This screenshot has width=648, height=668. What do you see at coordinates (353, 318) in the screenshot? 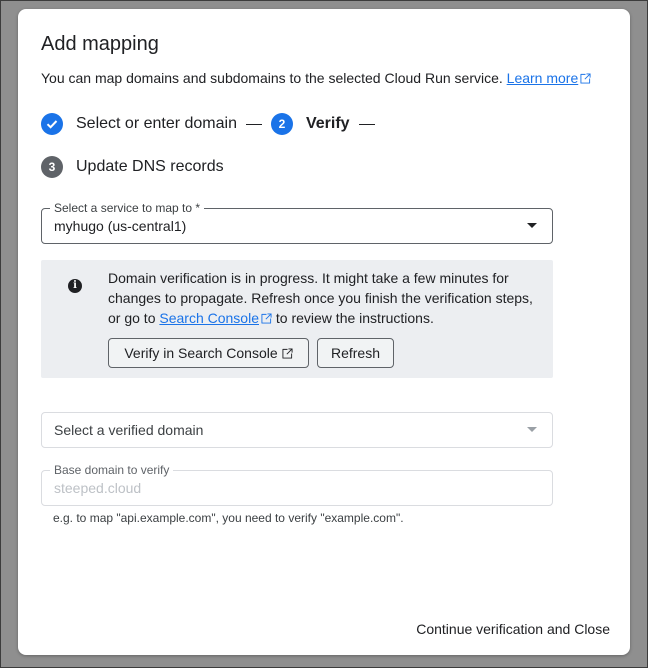
I see `info-text-after: to review the instructions.` at bounding box center [353, 318].